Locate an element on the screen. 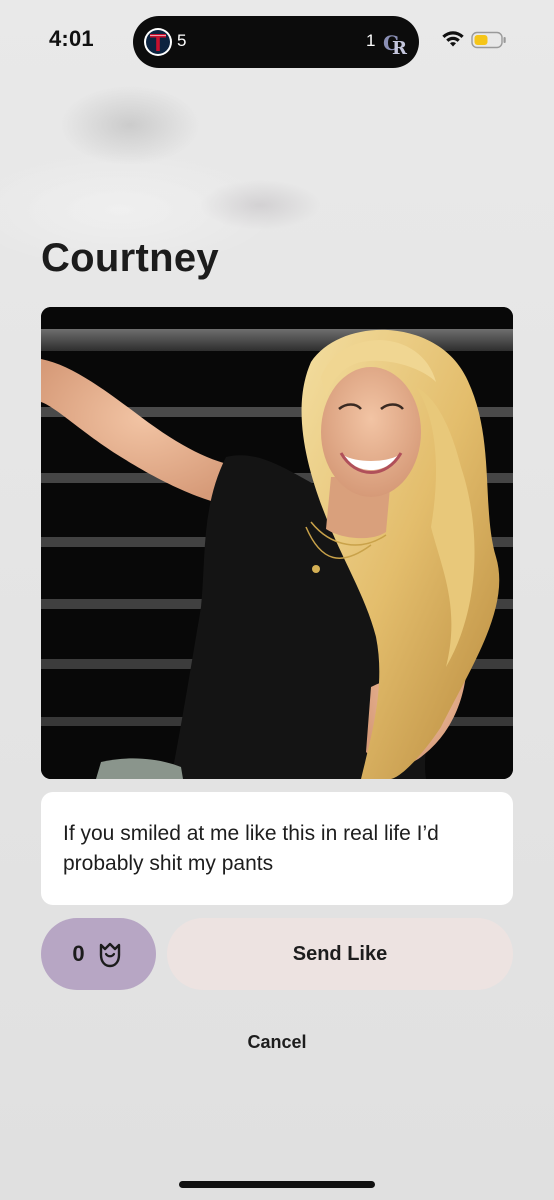 Image resolution: width=554 pixels, height=1200 pixels. rose-icon is located at coordinates (109, 955).